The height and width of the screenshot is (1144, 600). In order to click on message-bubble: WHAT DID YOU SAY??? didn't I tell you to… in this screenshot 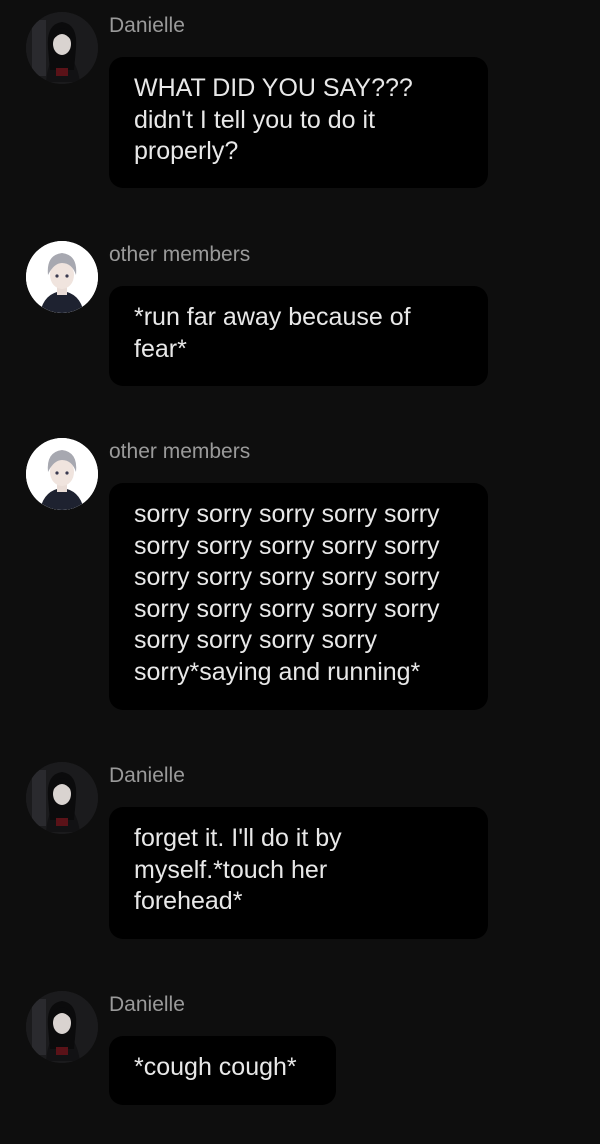, I will do `click(298, 122)`.